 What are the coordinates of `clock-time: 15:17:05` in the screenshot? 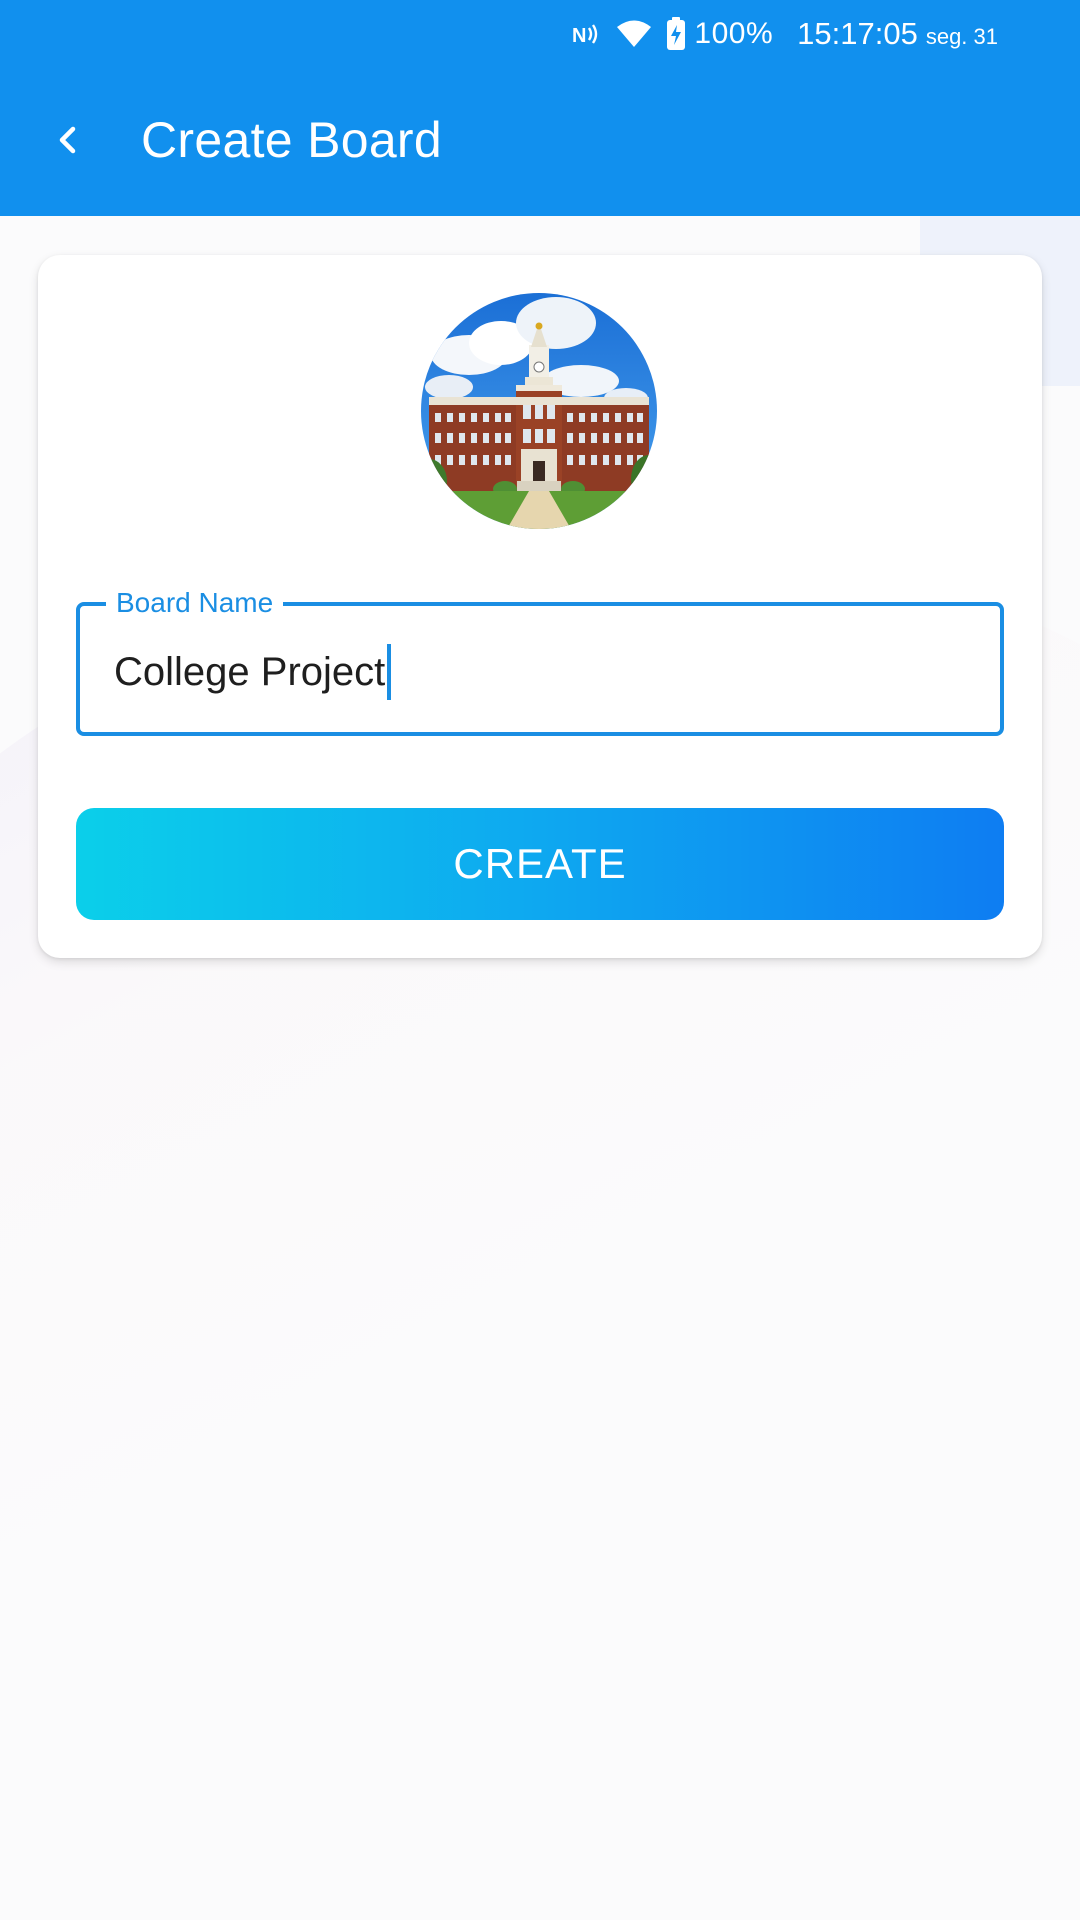 It's located at (857, 33).